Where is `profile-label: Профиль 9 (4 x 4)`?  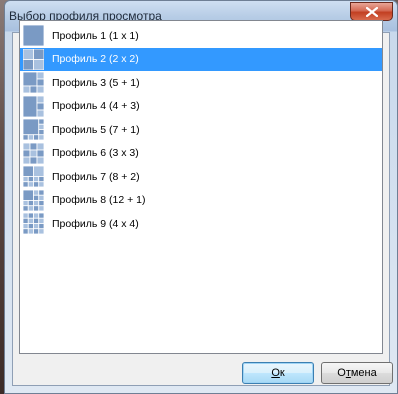
profile-label: Профиль 9 (4 x 4) is located at coordinates (95, 223).